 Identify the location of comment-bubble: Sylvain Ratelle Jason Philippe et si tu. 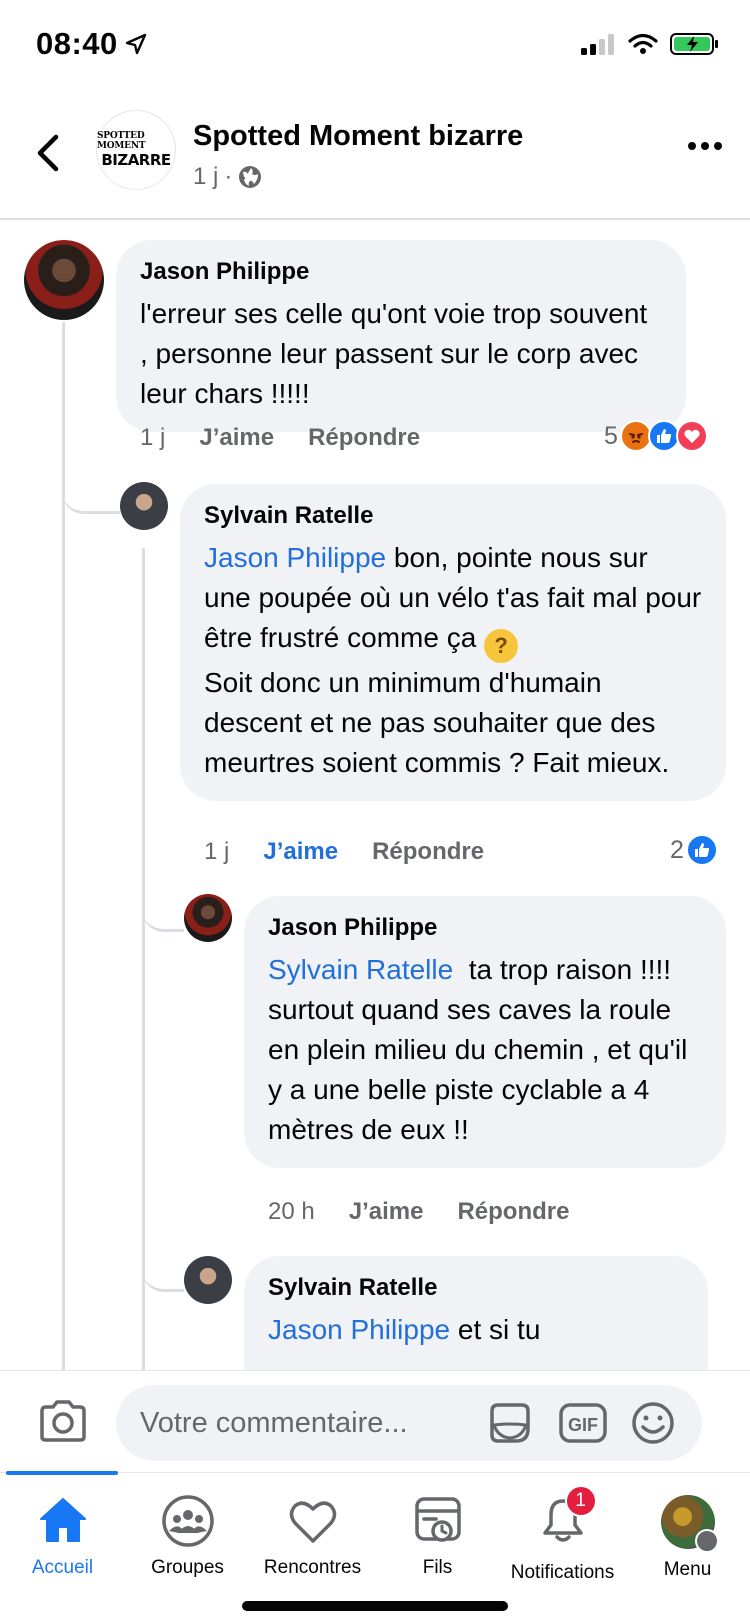
(476, 1313).